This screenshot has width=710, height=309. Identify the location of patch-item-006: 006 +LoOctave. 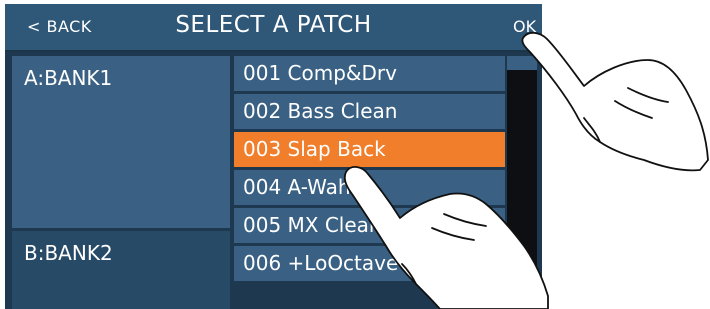
(369, 263).